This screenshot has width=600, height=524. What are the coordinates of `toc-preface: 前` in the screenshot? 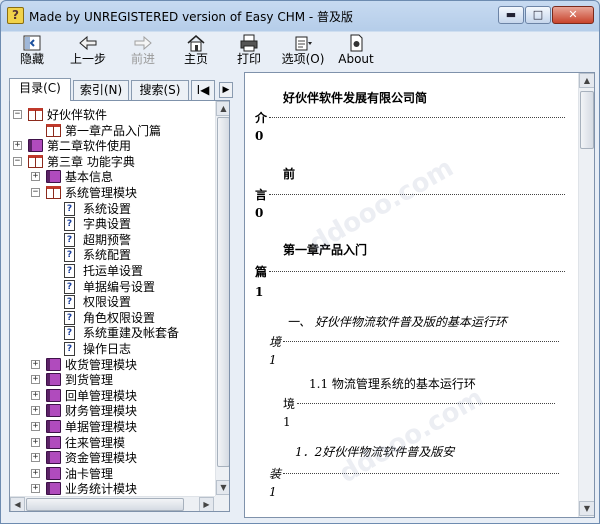 It's located at (289, 173).